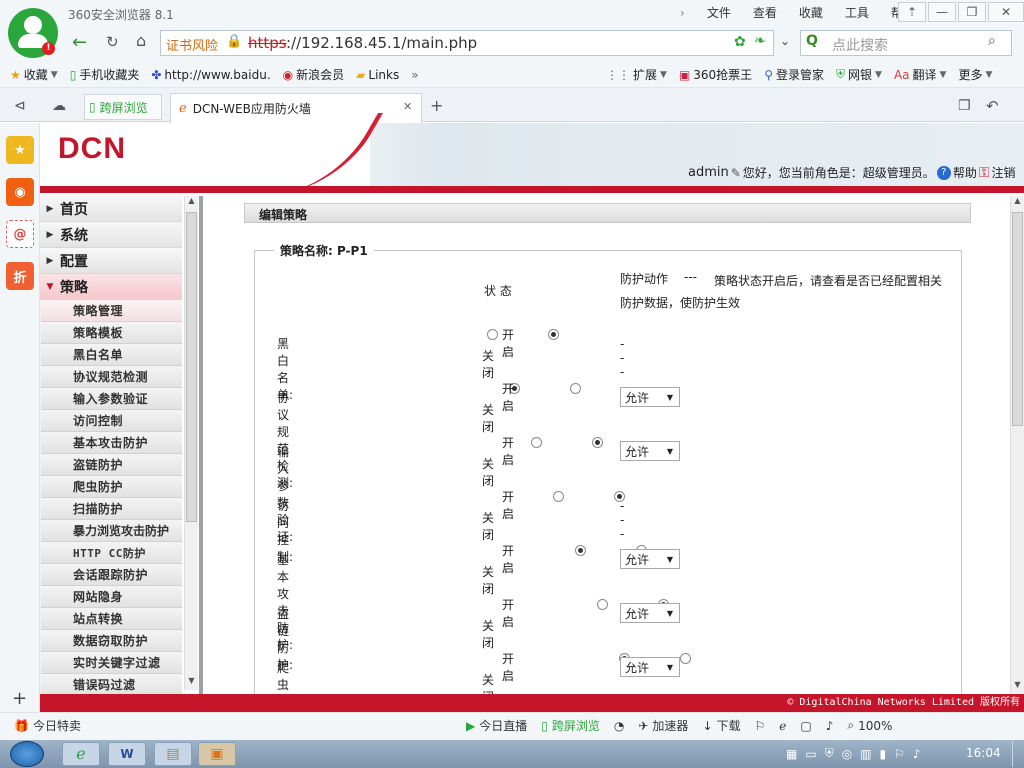 This screenshot has height=768, width=1024. What do you see at coordinates (785, 41) in the screenshot?
I see `address-dropdown-icon: ⌄` at bounding box center [785, 41].